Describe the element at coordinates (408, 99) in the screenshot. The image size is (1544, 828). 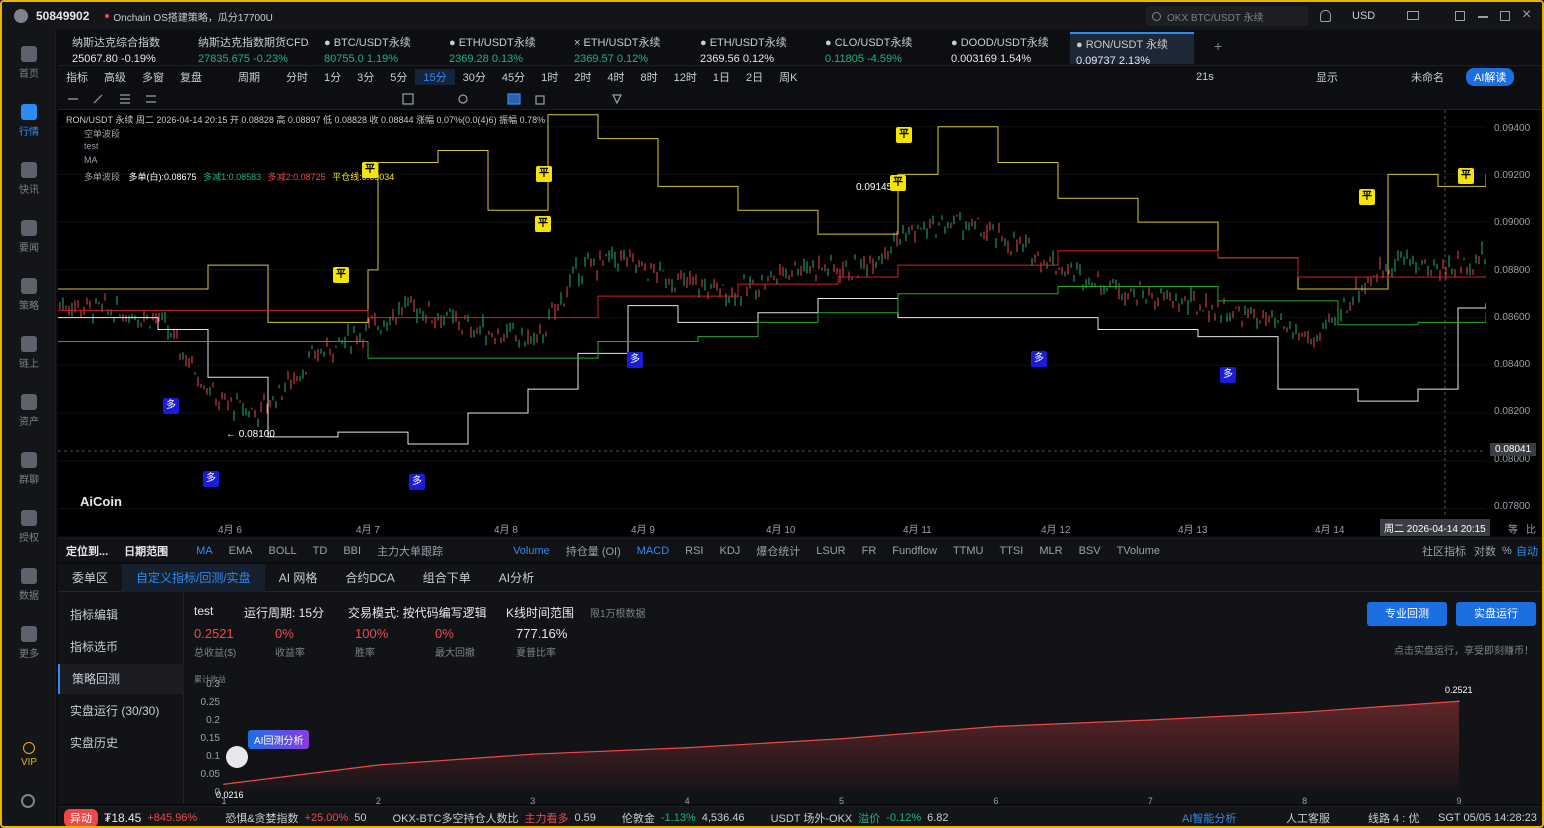
I see `drawing-tools` at that location.